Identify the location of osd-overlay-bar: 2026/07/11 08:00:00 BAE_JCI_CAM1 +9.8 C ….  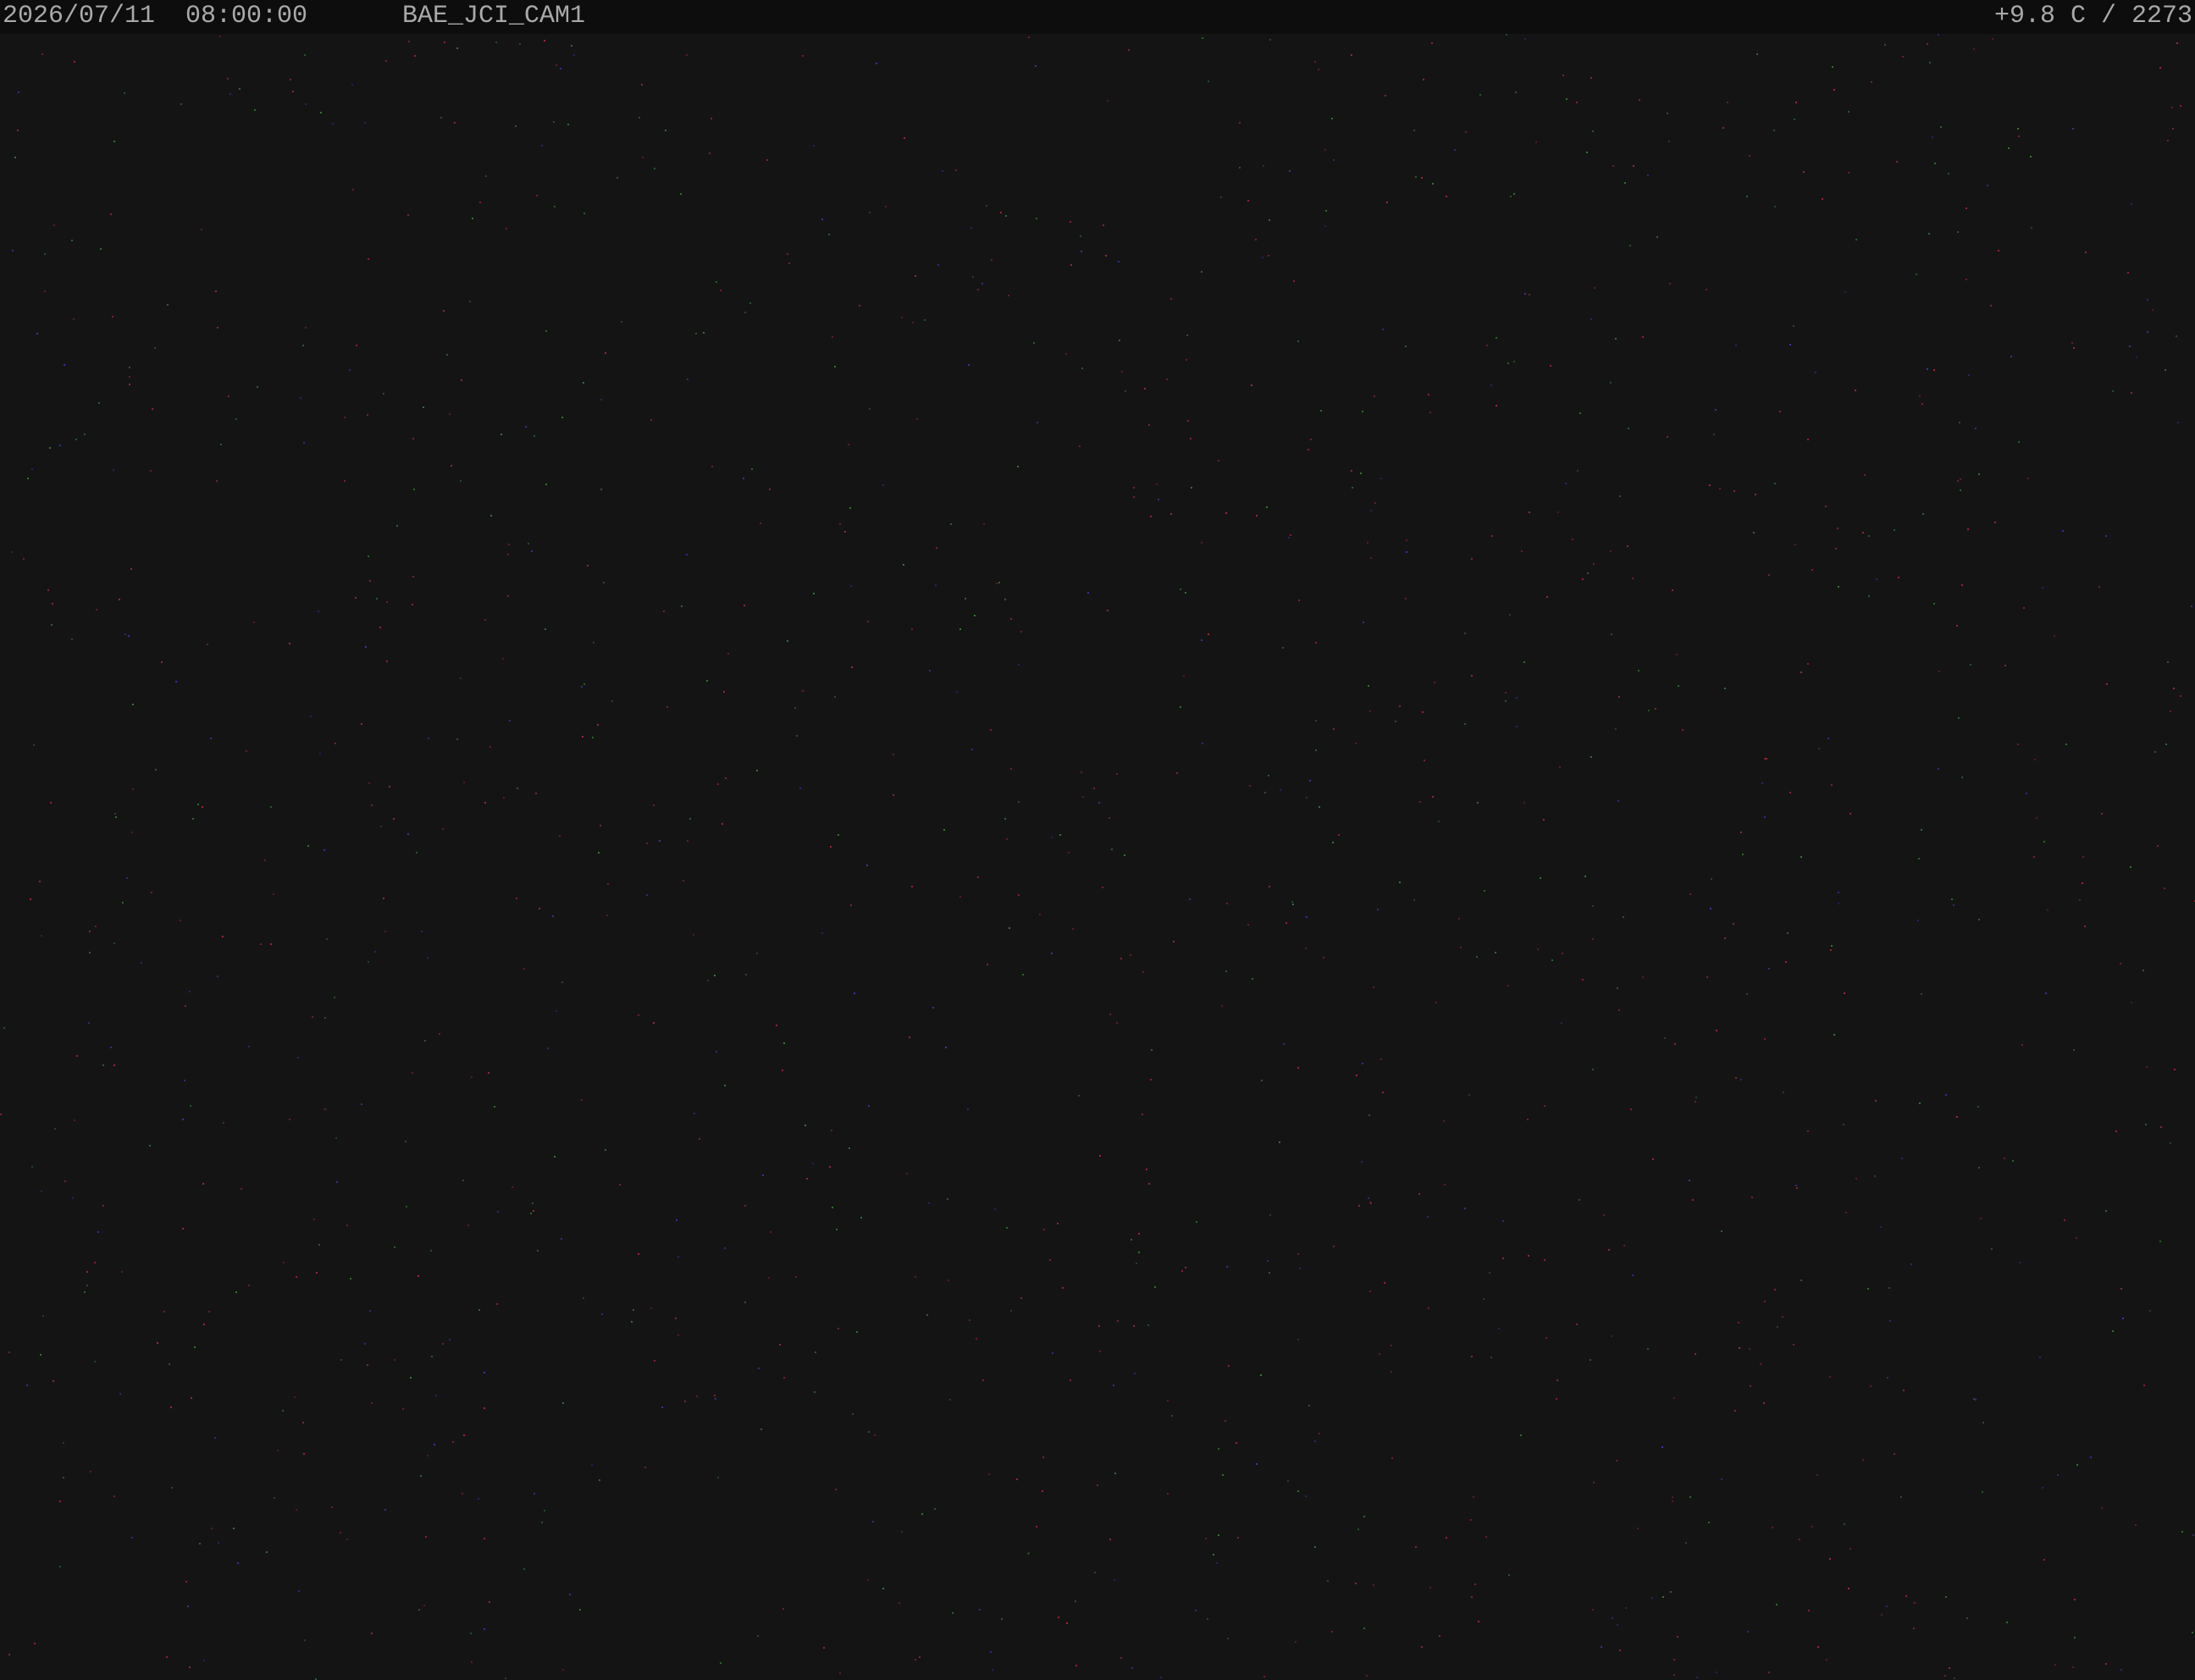
(1097, 17).